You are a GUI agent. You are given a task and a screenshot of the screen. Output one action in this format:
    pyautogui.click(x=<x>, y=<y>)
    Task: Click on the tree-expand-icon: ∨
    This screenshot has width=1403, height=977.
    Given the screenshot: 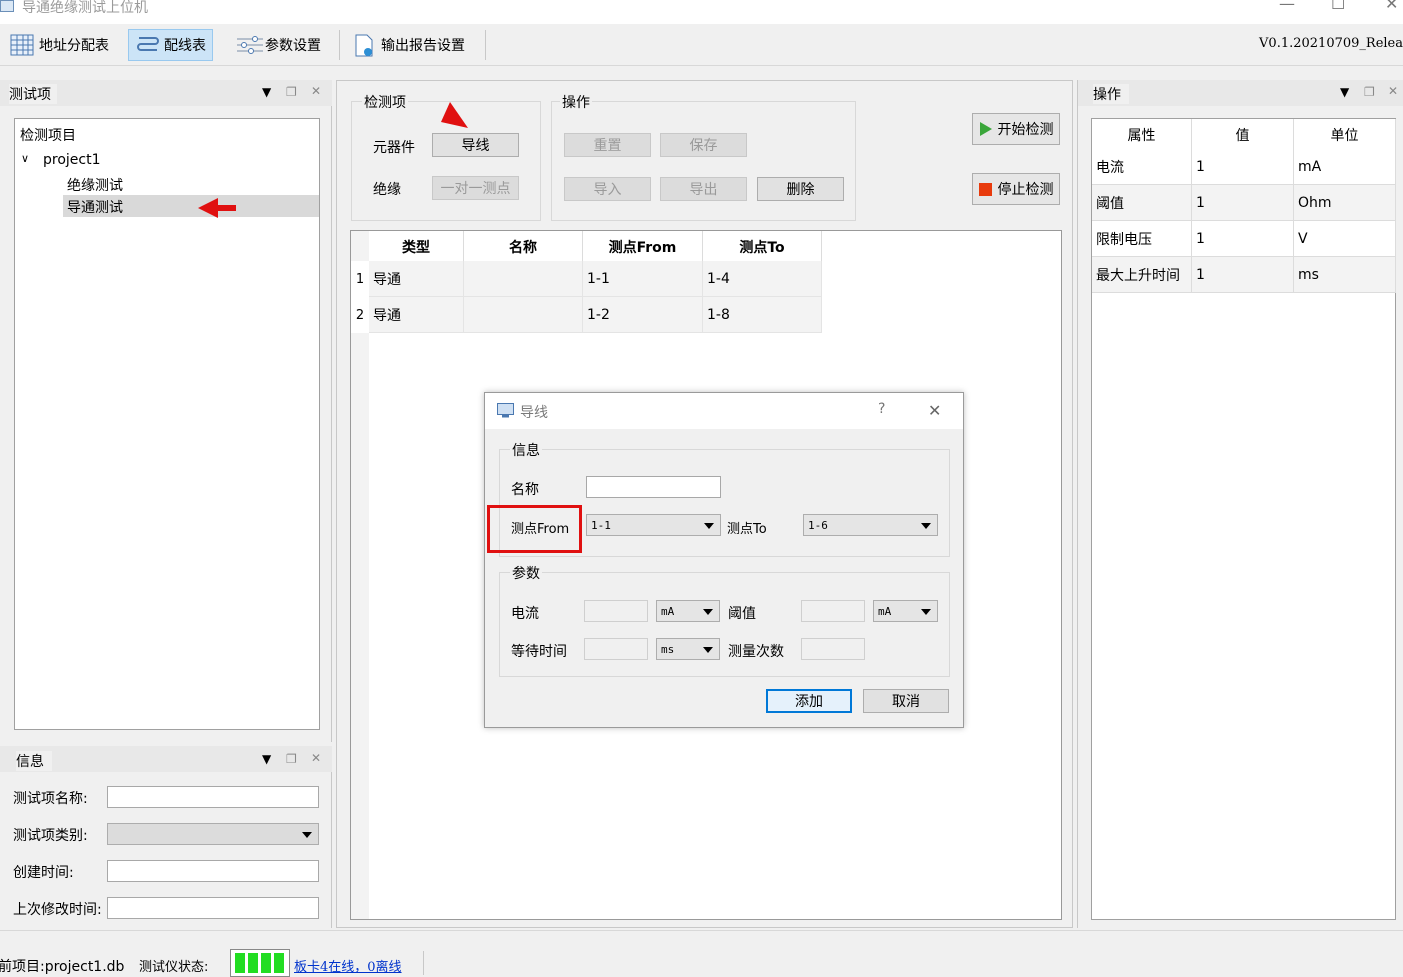 What is the action you would take?
    pyautogui.click(x=25, y=158)
    